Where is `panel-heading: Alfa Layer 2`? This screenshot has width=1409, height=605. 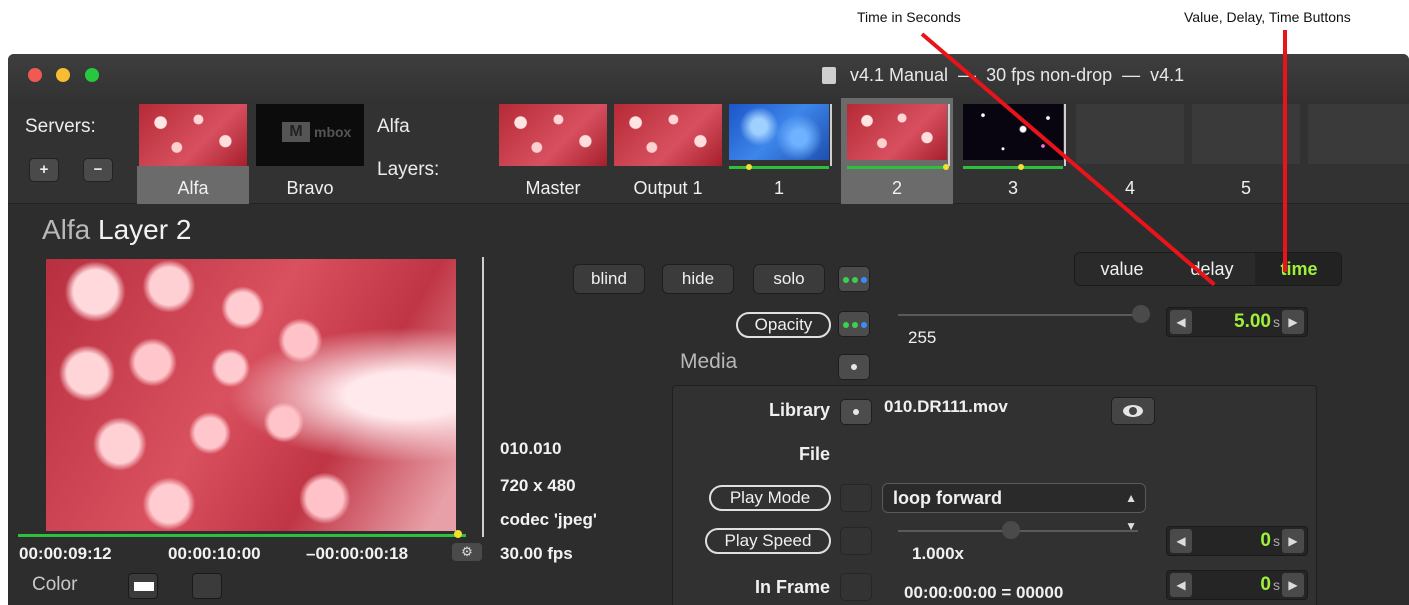
panel-heading: Alfa Layer 2 is located at coordinates (116, 230).